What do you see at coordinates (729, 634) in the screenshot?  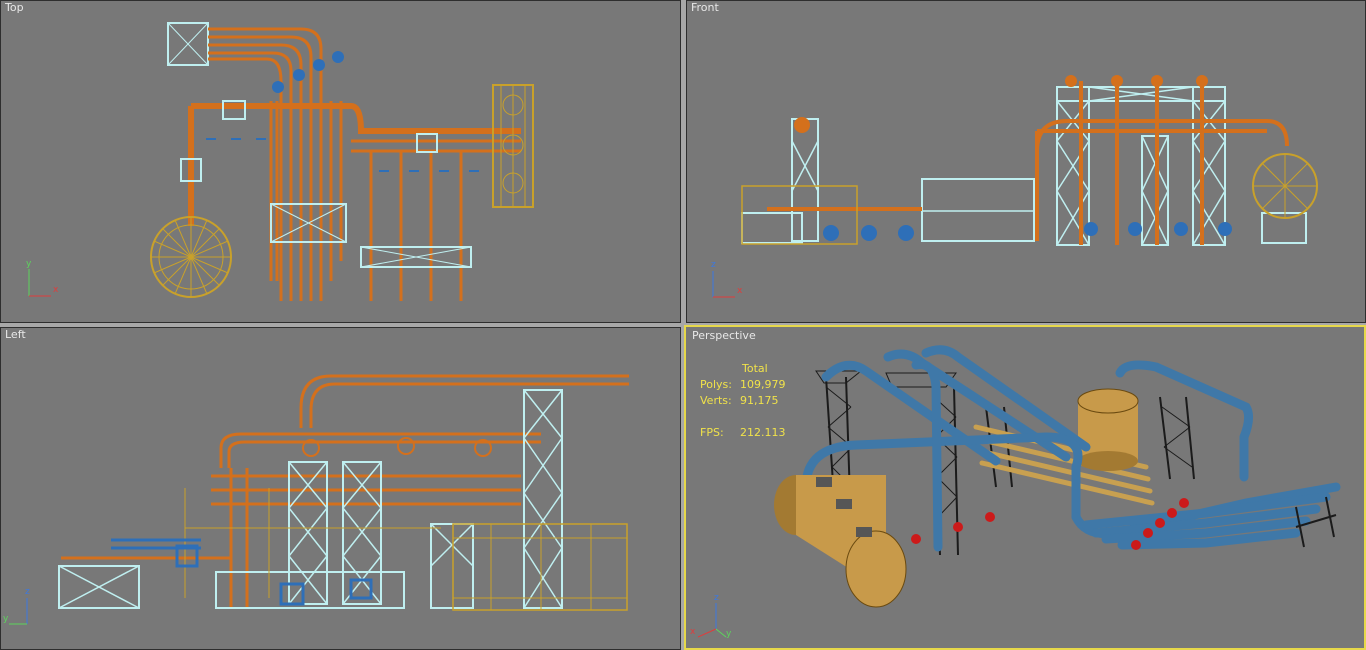 I see `axis-y-label-persp: y` at bounding box center [729, 634].